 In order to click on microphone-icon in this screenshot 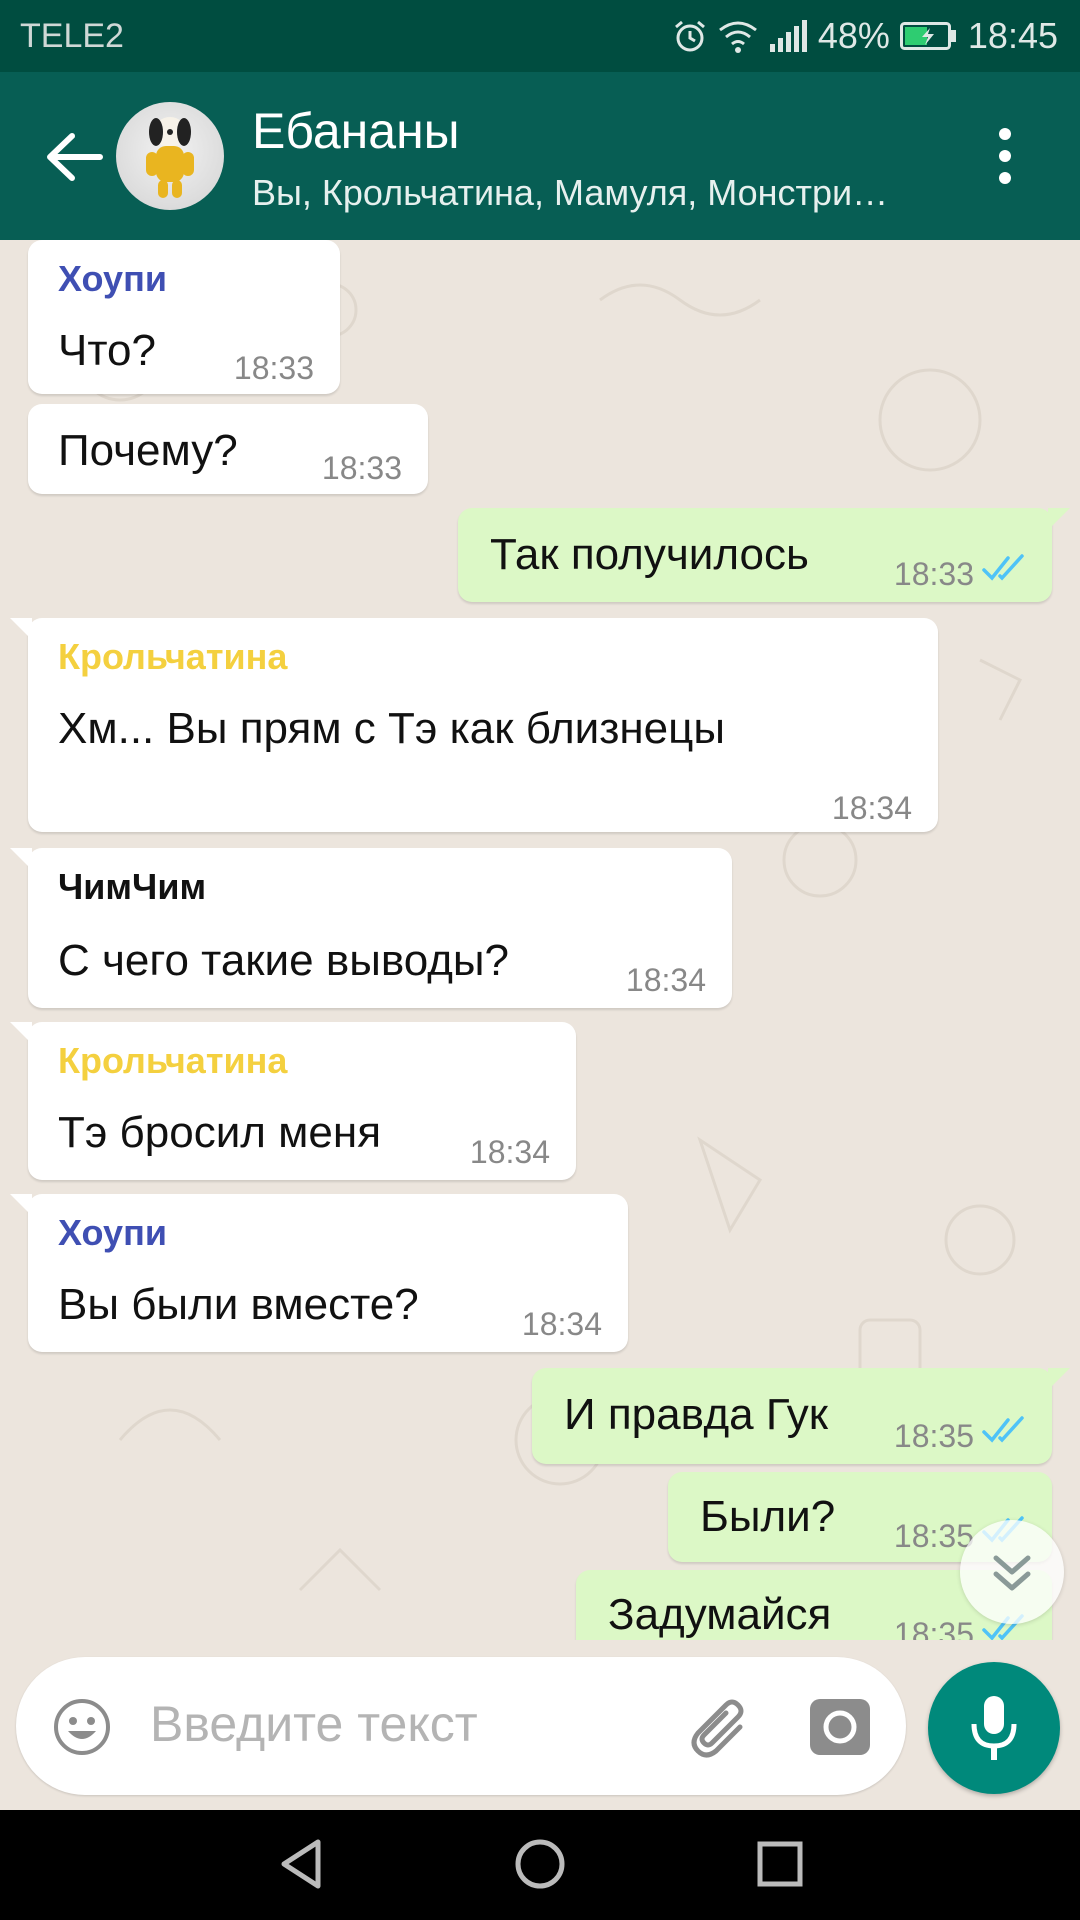, I will do `click(994, 1728)`.